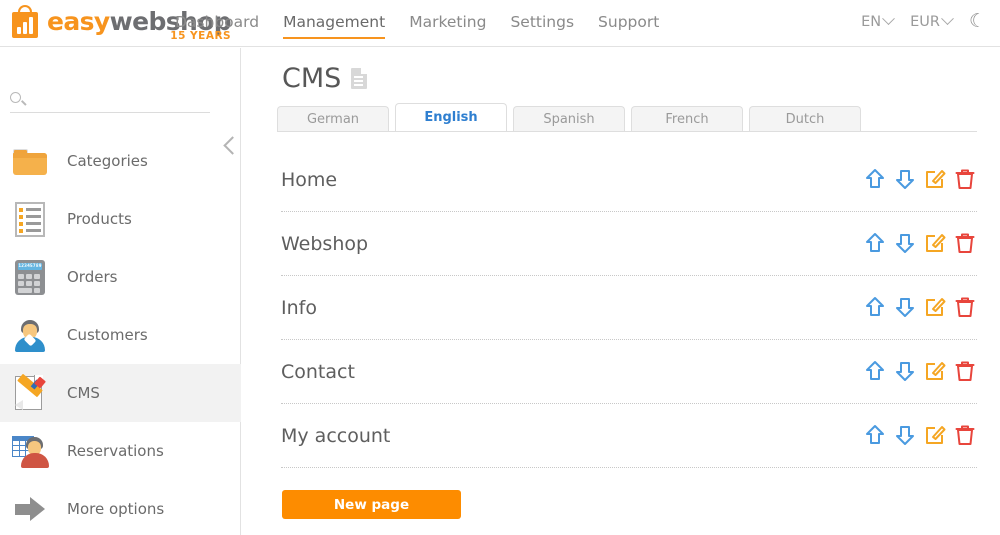 This screenshot has width=1000, height=535. I want to click on page-name: Info, so click(299, 307).